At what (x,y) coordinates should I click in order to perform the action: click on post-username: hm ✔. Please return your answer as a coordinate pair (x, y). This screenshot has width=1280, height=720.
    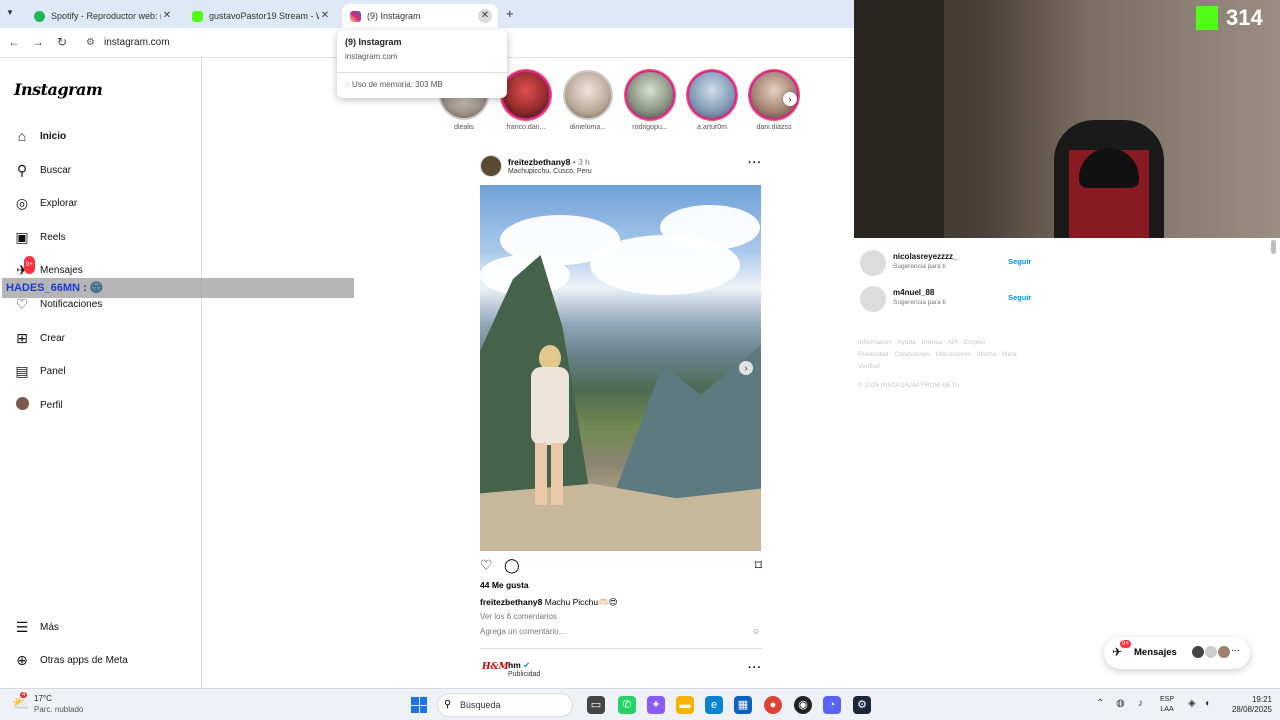
    Looking at the image, I should click on (519, 665).